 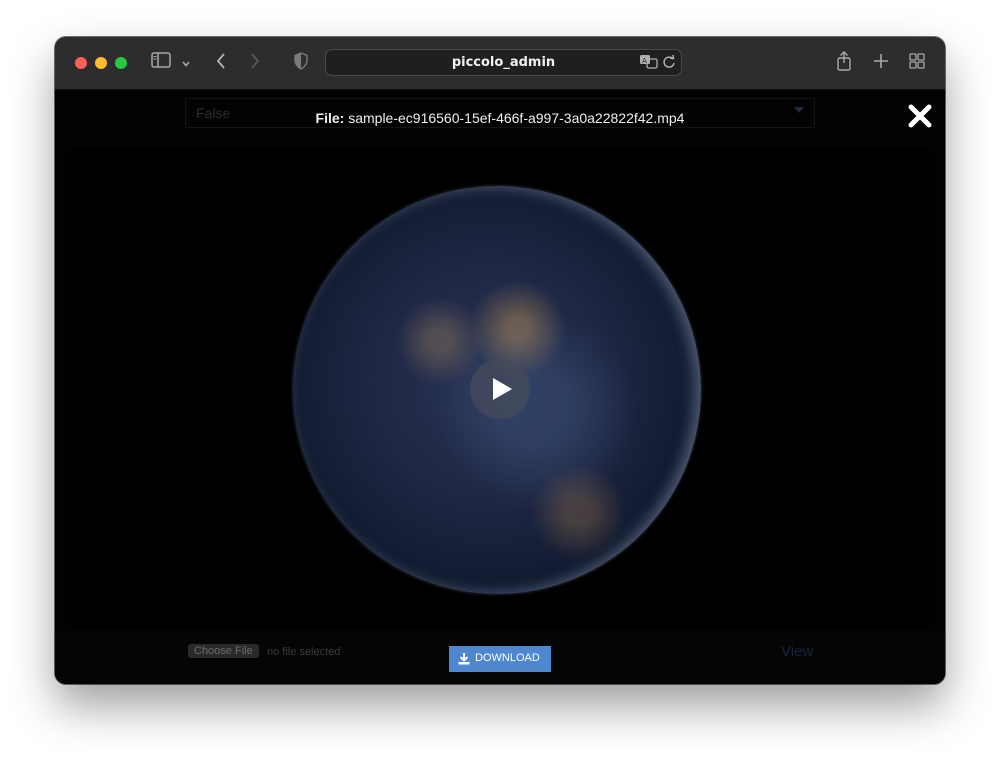 I want to click on share-icon, so click(x=844, y=63).